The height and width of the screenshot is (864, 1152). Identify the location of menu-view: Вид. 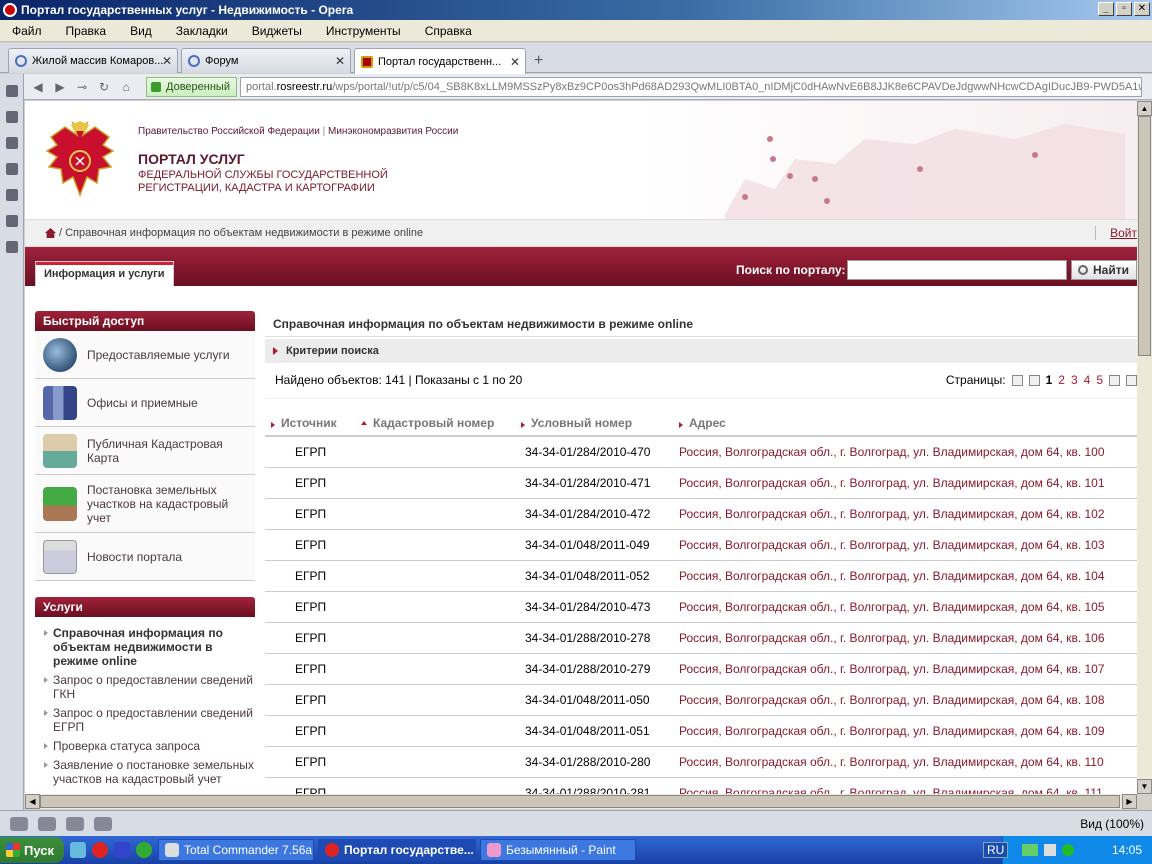
(141, 31).